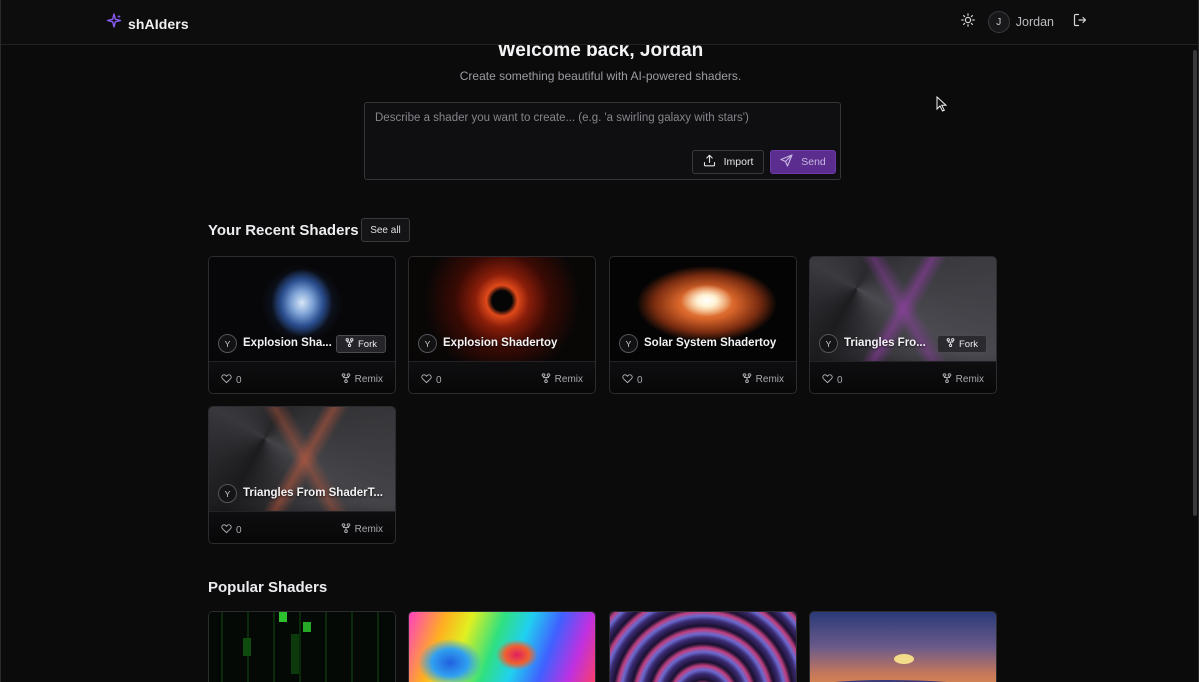 The height and width of the screenshot is (682, 1199). Describe the element at coordinates (738, 162) in the screenshot. I see `import-label: Import` at that location.